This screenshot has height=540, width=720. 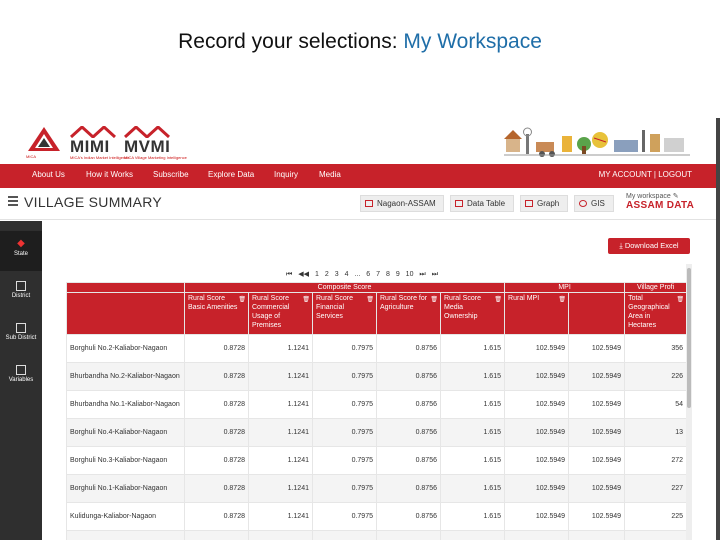 What do you see at coordinates (378, 274) in the screenshot?
I see `page-number: 7` at bounding box center [378, 274].